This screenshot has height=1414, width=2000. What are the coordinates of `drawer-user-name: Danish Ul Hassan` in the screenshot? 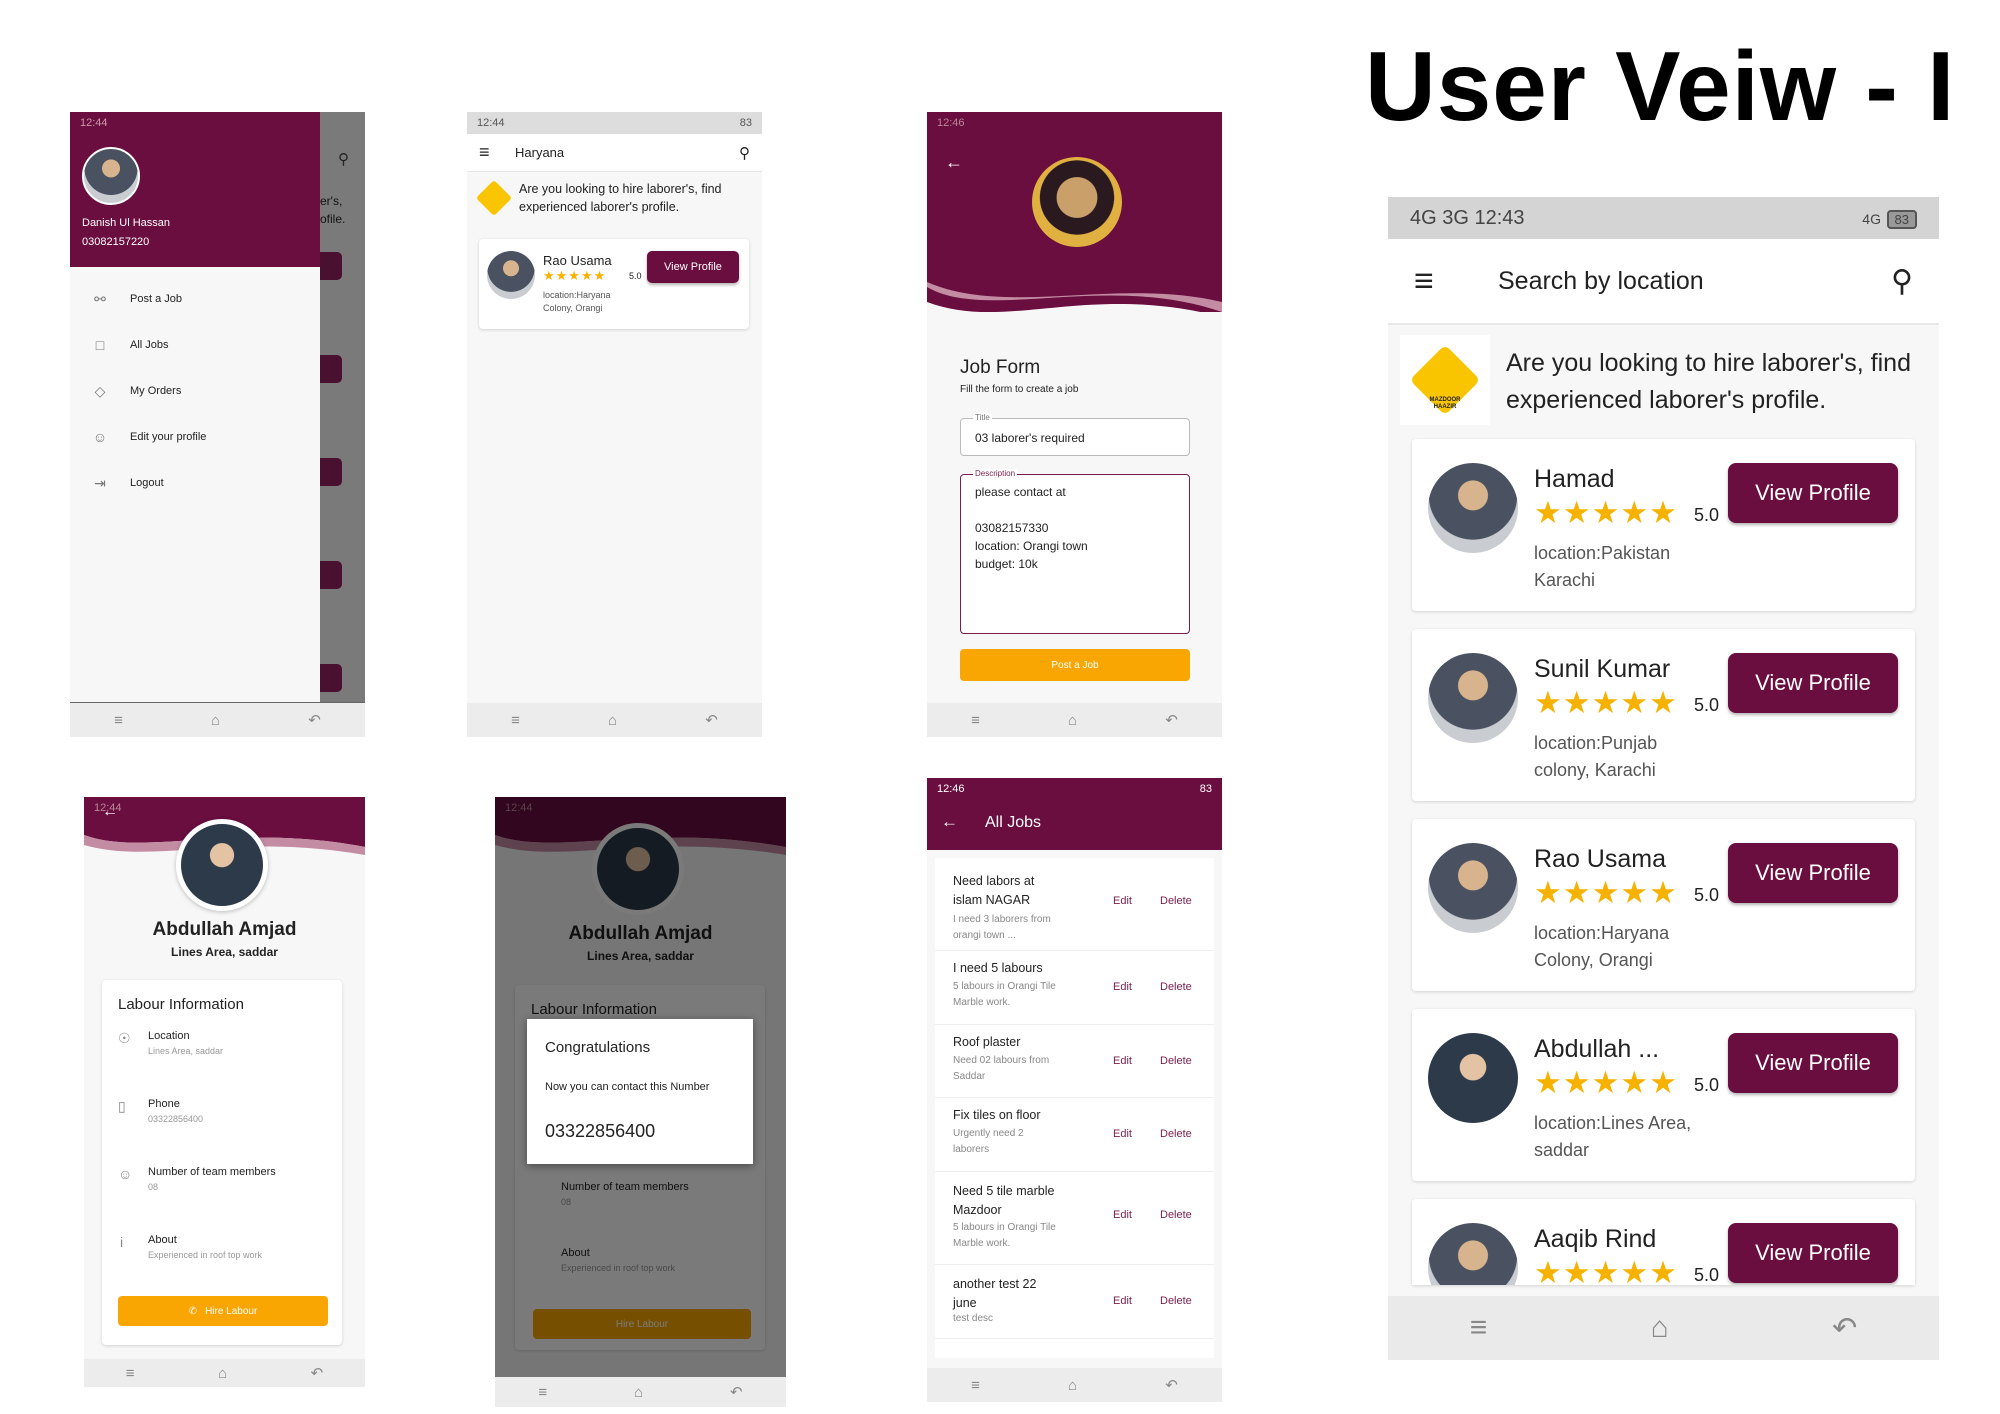 It's located at (126, 223).